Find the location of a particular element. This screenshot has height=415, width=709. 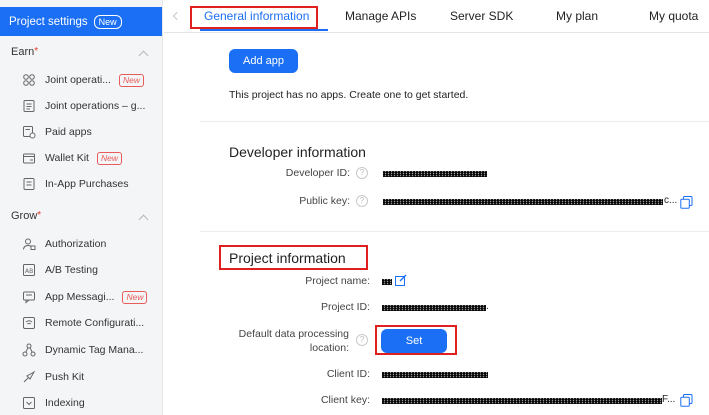

sidebar-item-label: Paid apps is located at coordinates (68, 132).